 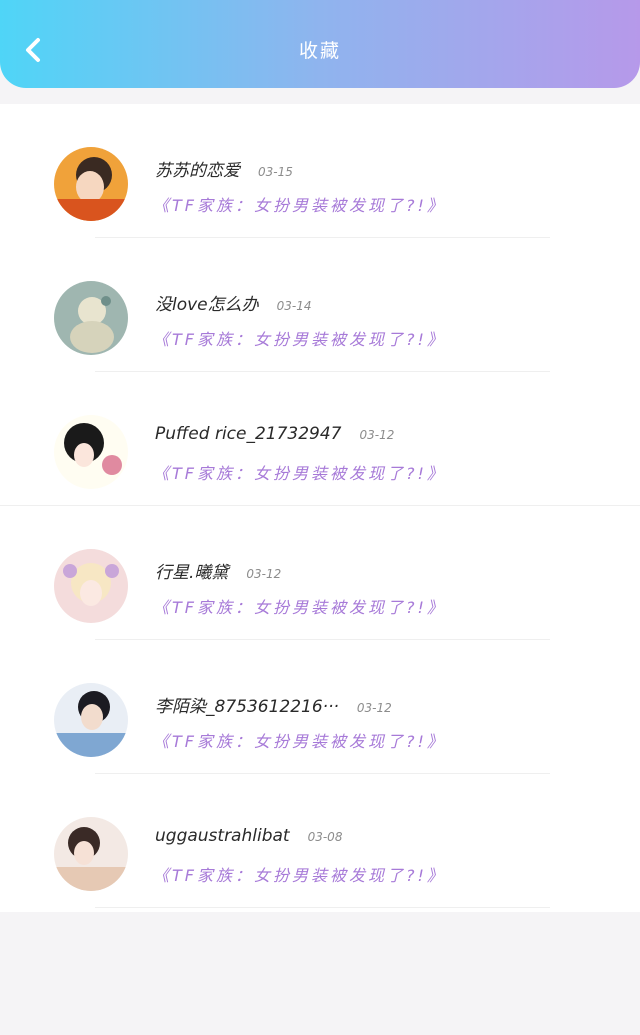 What do you see at coordinates (294, 306) in the screenshot?
I see `date: 03-14` at bounding box center [294, 306].